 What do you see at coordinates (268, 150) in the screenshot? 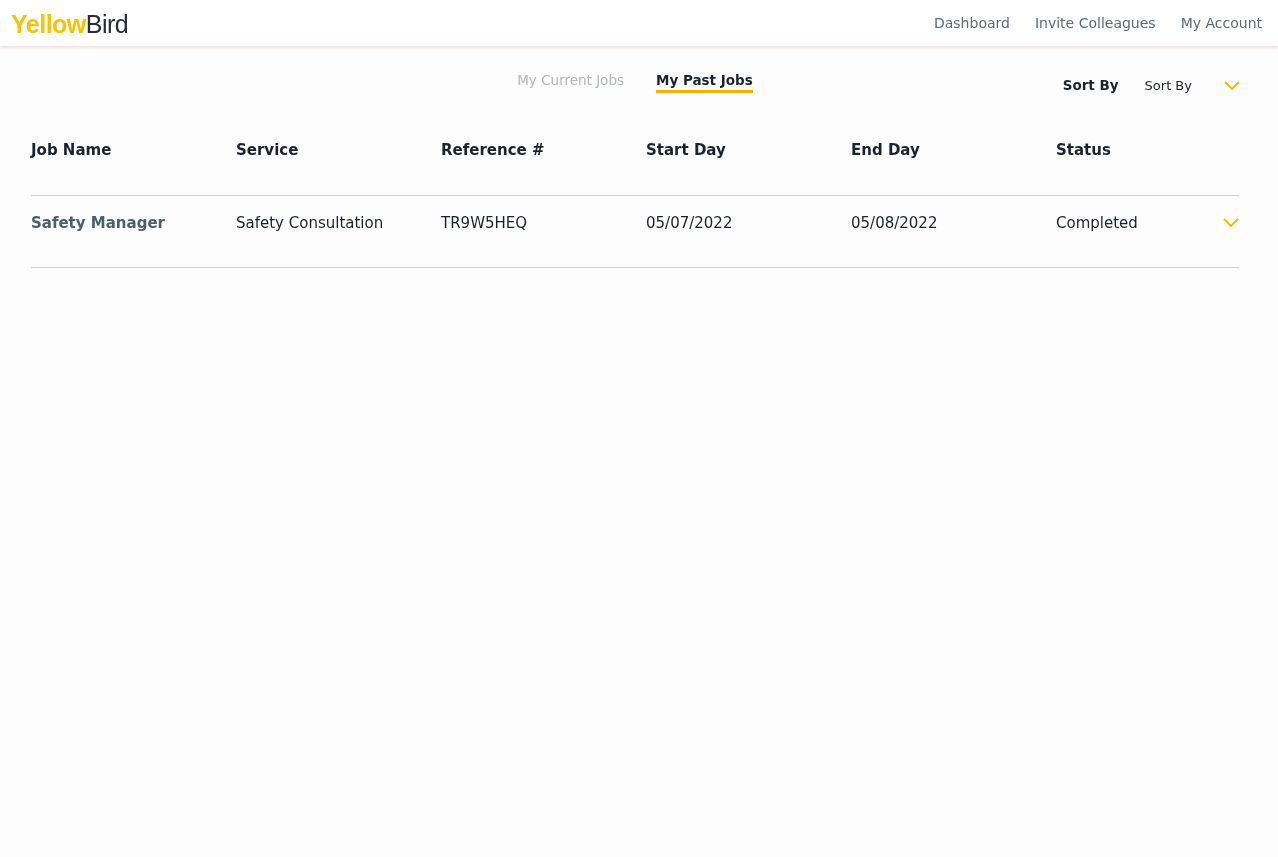
I see `column-header: Service` at bounding box center [268, 150].